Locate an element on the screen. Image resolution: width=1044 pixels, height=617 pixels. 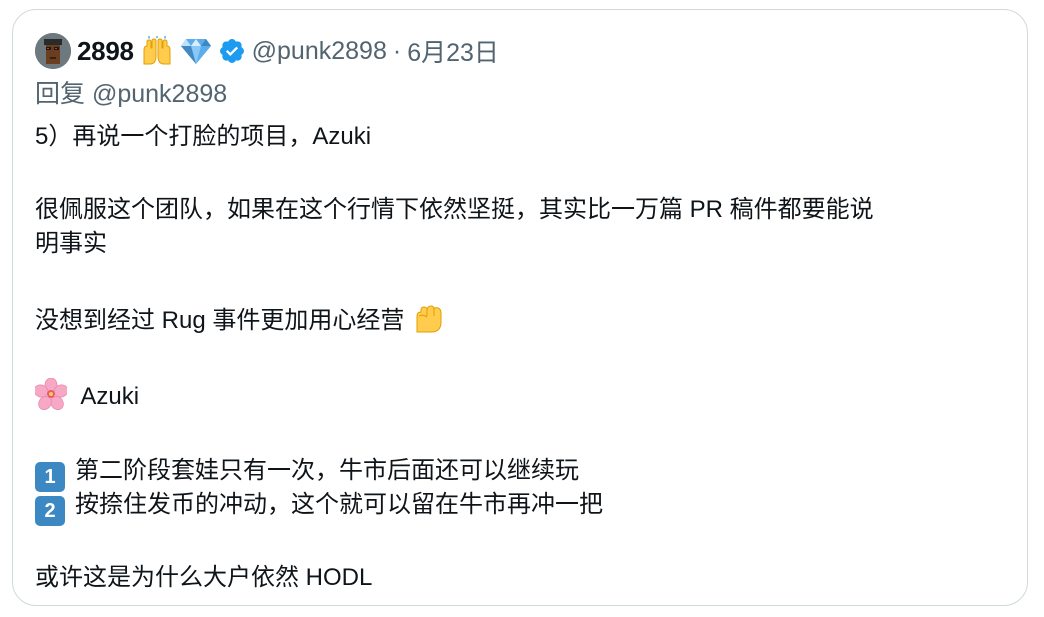
gem-icon is located at coordinates (196, 51).